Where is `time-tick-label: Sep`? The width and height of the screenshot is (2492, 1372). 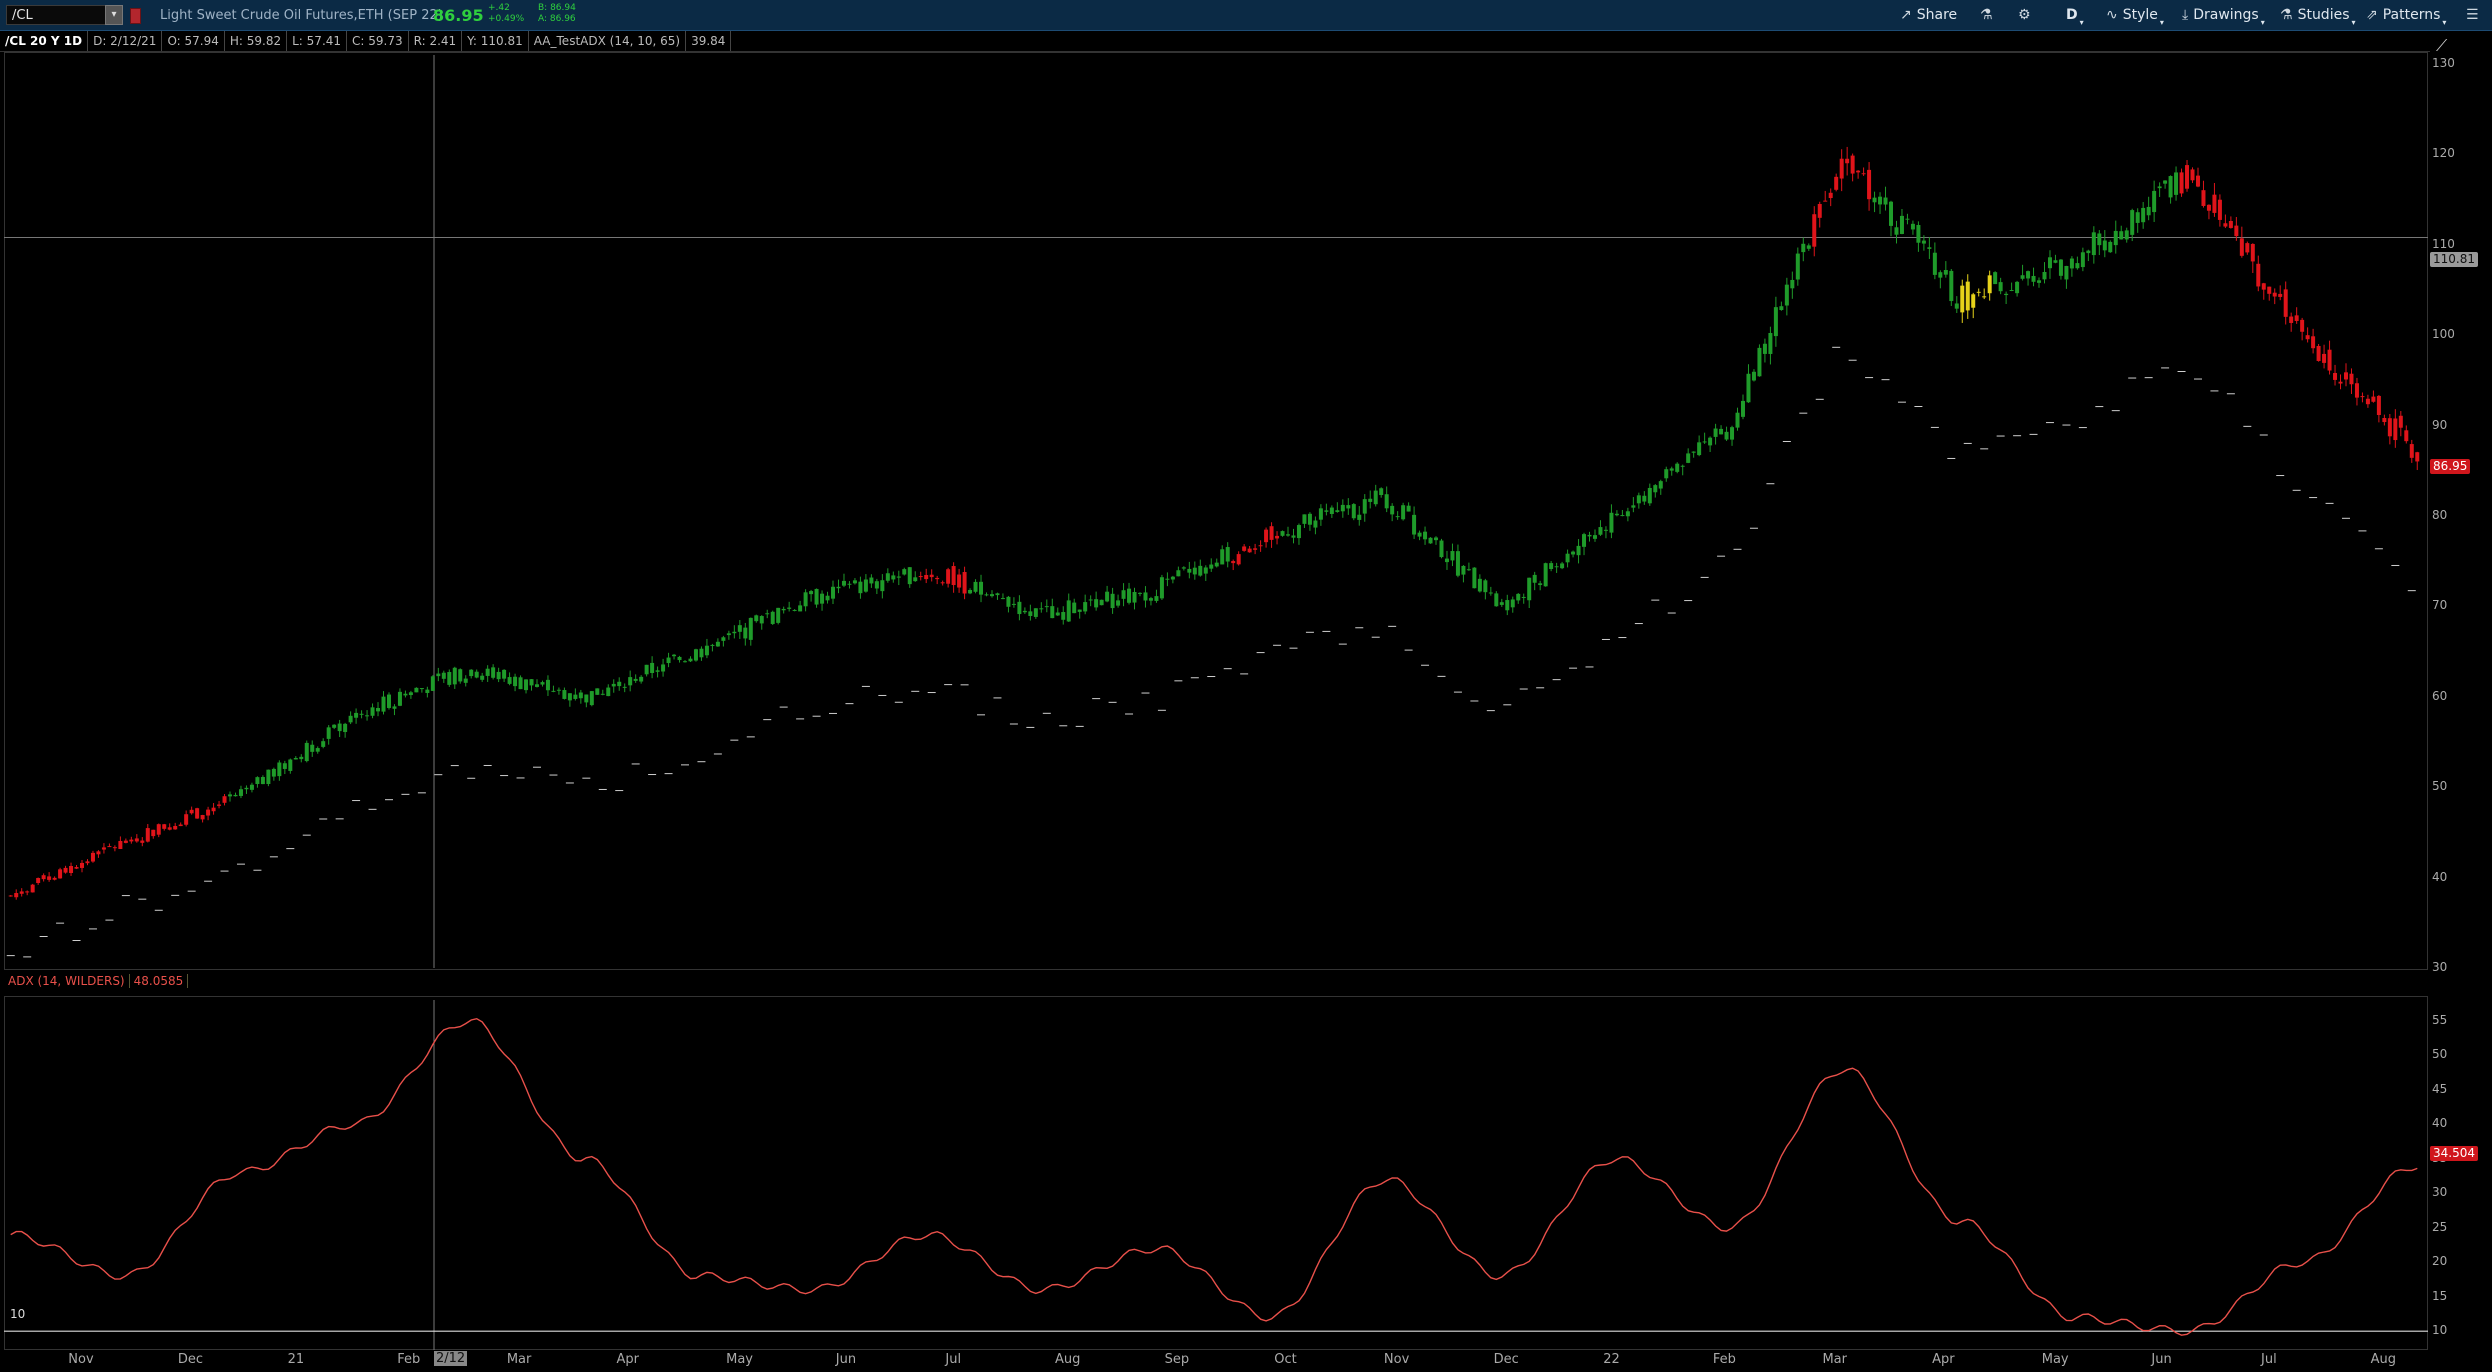 time-tick-label: Sep is located at coordinates (1177, 1359).